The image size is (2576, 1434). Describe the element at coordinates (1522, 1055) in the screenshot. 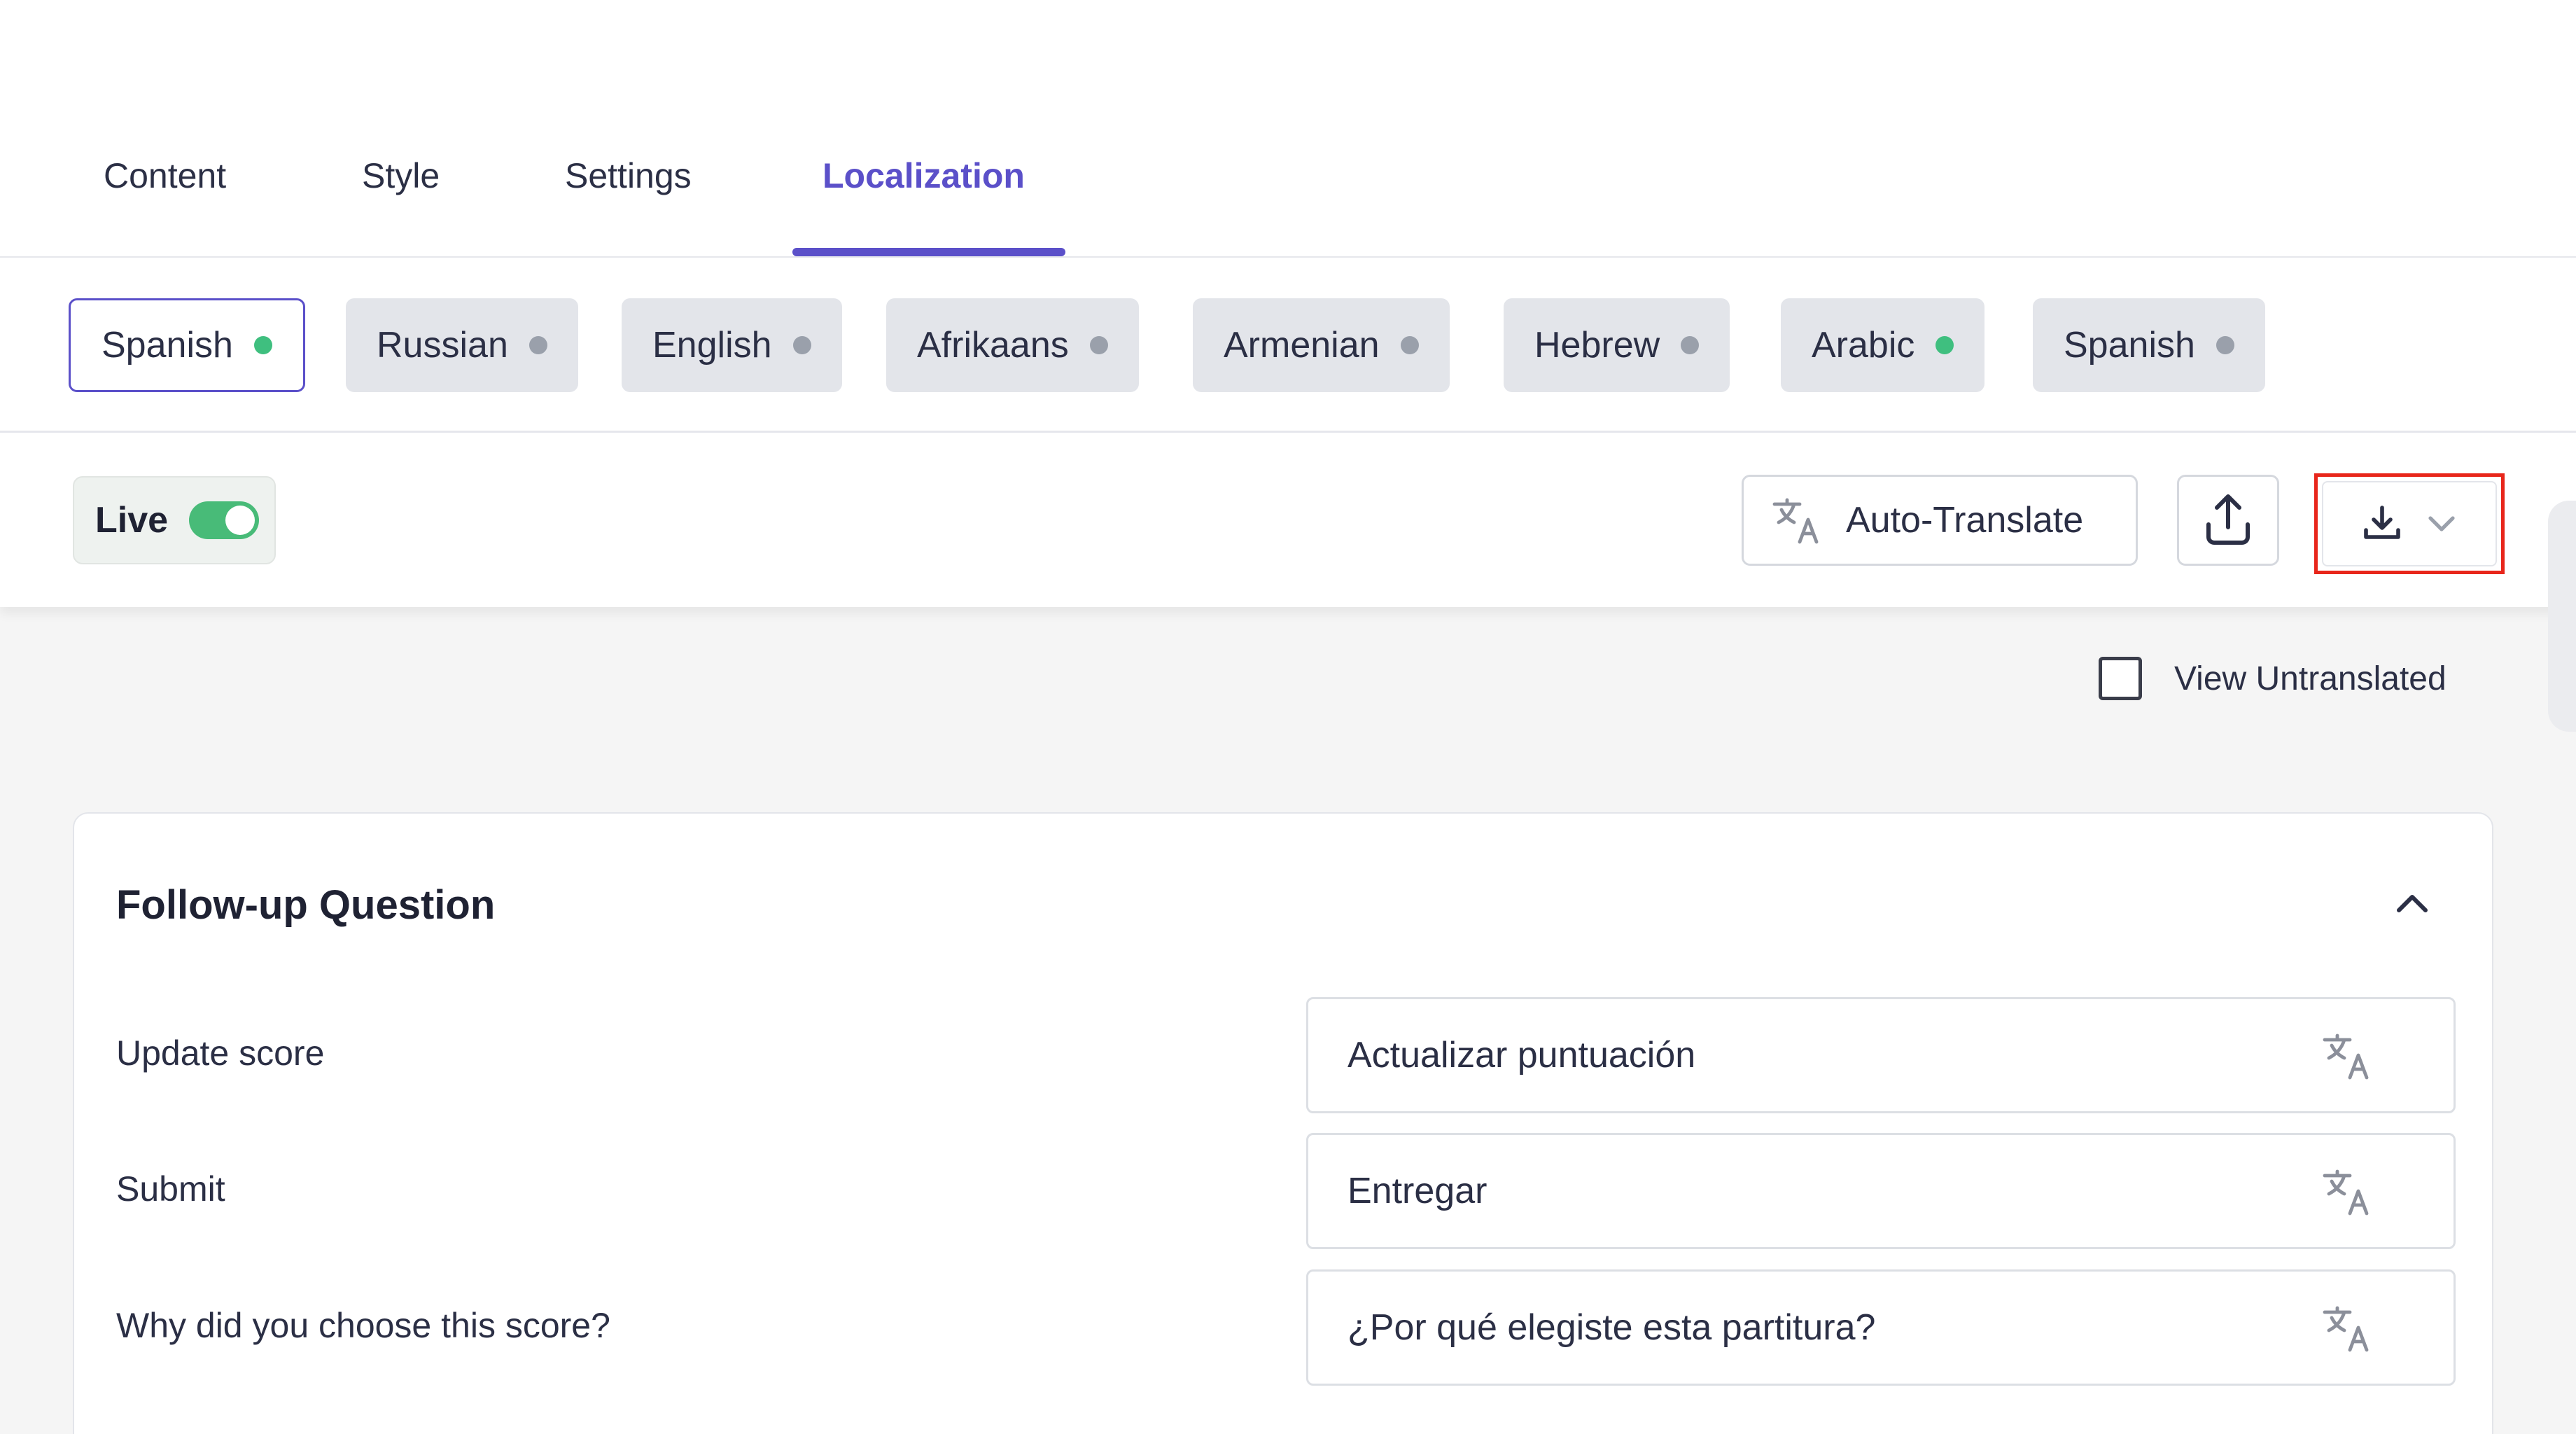

I see `translation-text: Actualizar puntuación` at that location.